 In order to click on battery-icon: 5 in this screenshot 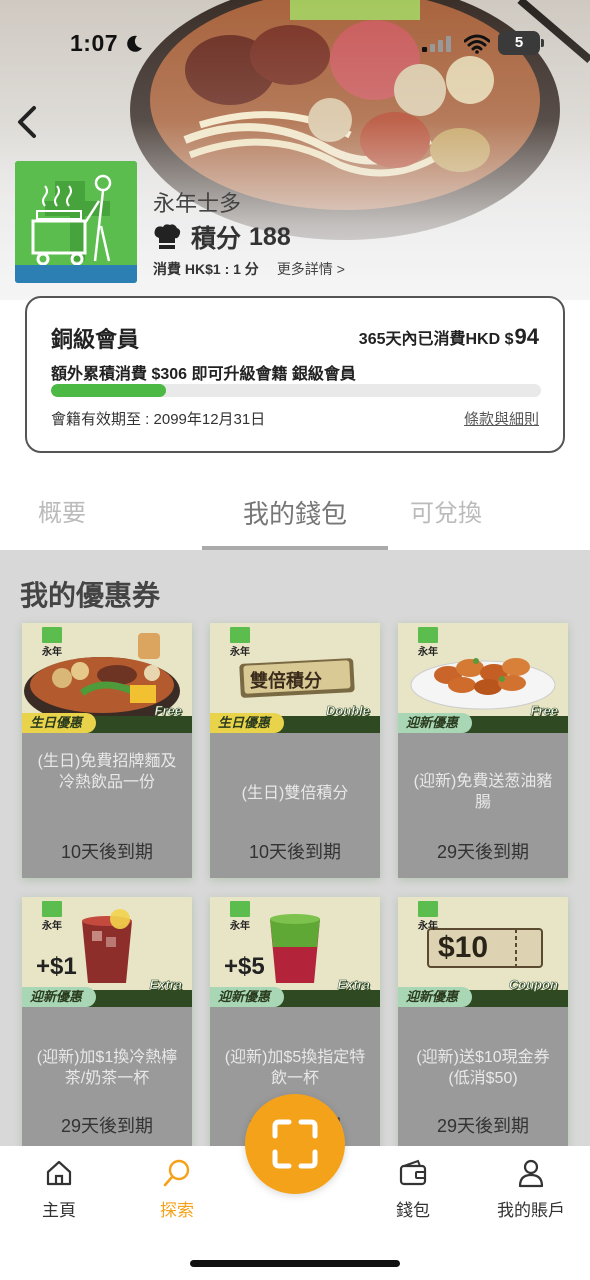, I will do `click(521, 43)`.